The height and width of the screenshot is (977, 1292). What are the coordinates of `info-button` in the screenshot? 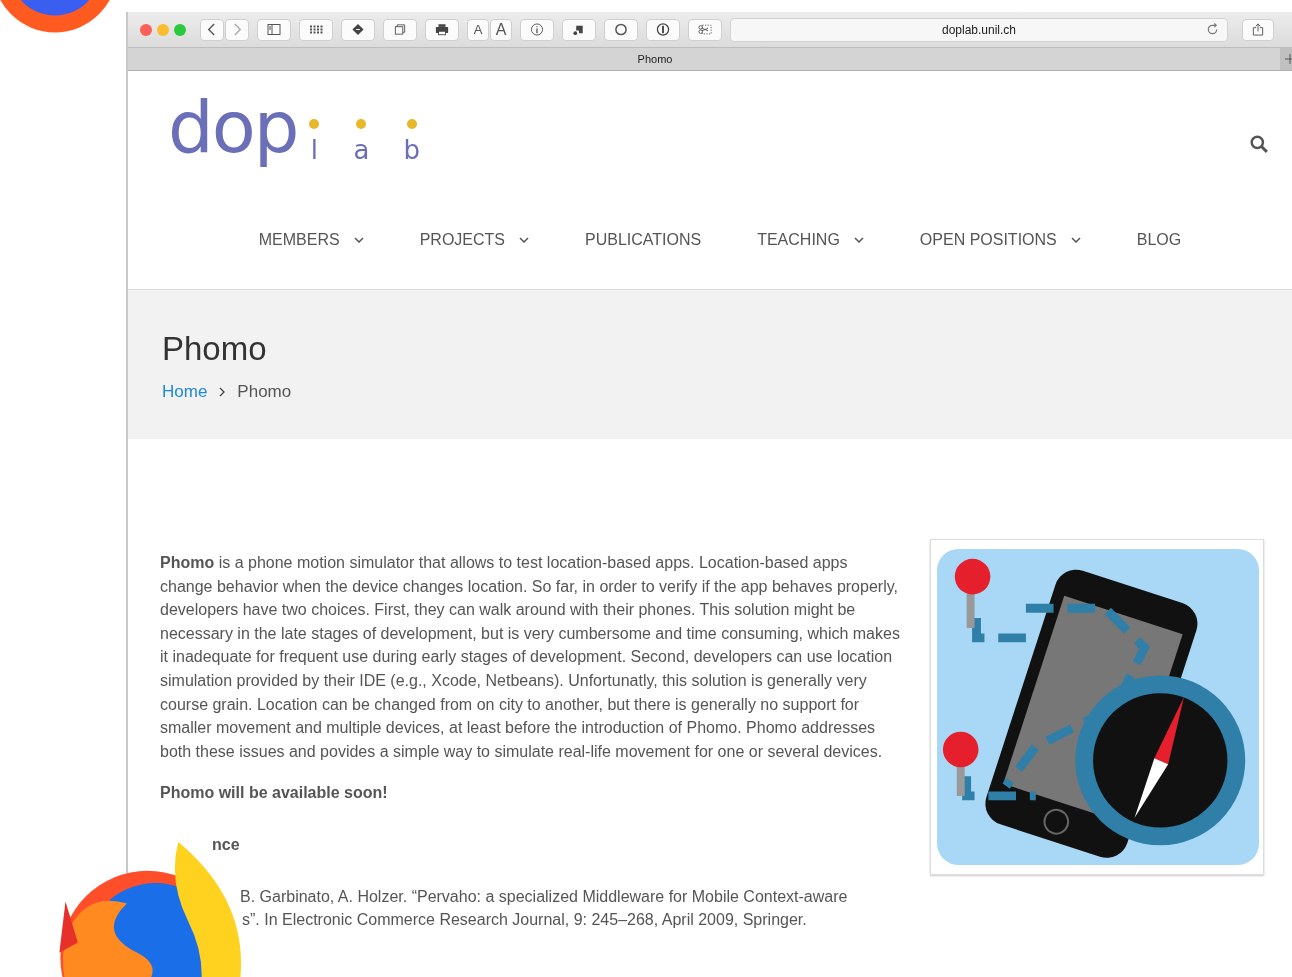 It's located at (537, 29).